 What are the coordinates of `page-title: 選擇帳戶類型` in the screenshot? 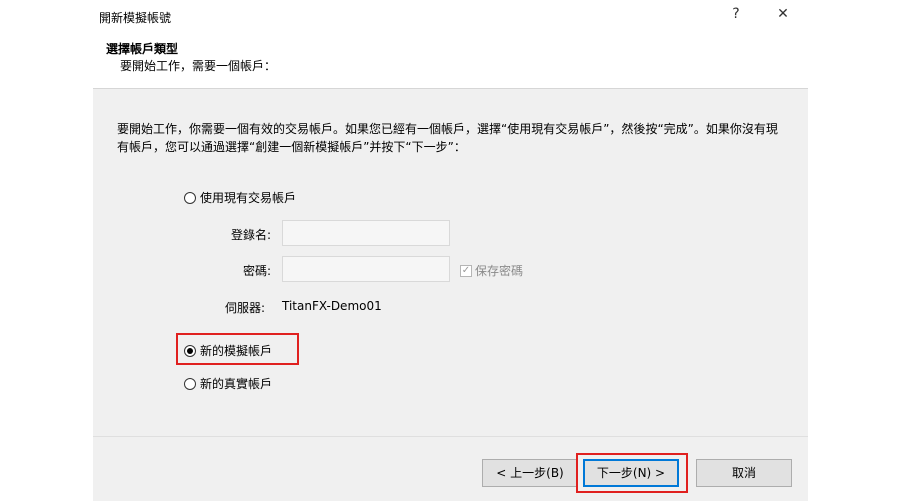 It's located at (142, 49).